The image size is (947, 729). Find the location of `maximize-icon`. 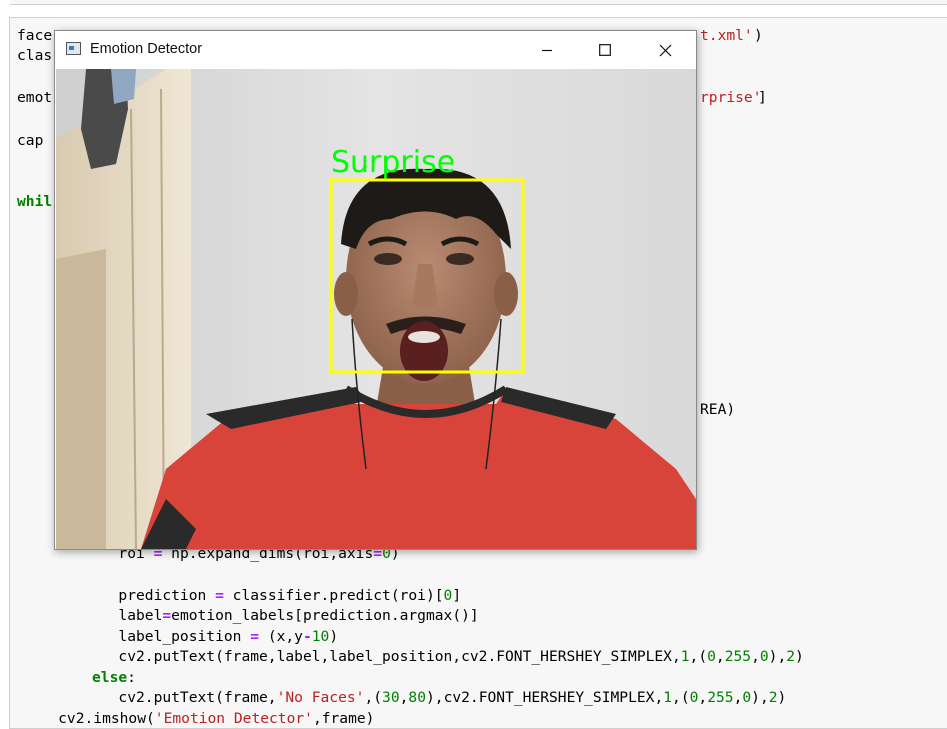

maximize-icon is located at coordinates (605, 50).